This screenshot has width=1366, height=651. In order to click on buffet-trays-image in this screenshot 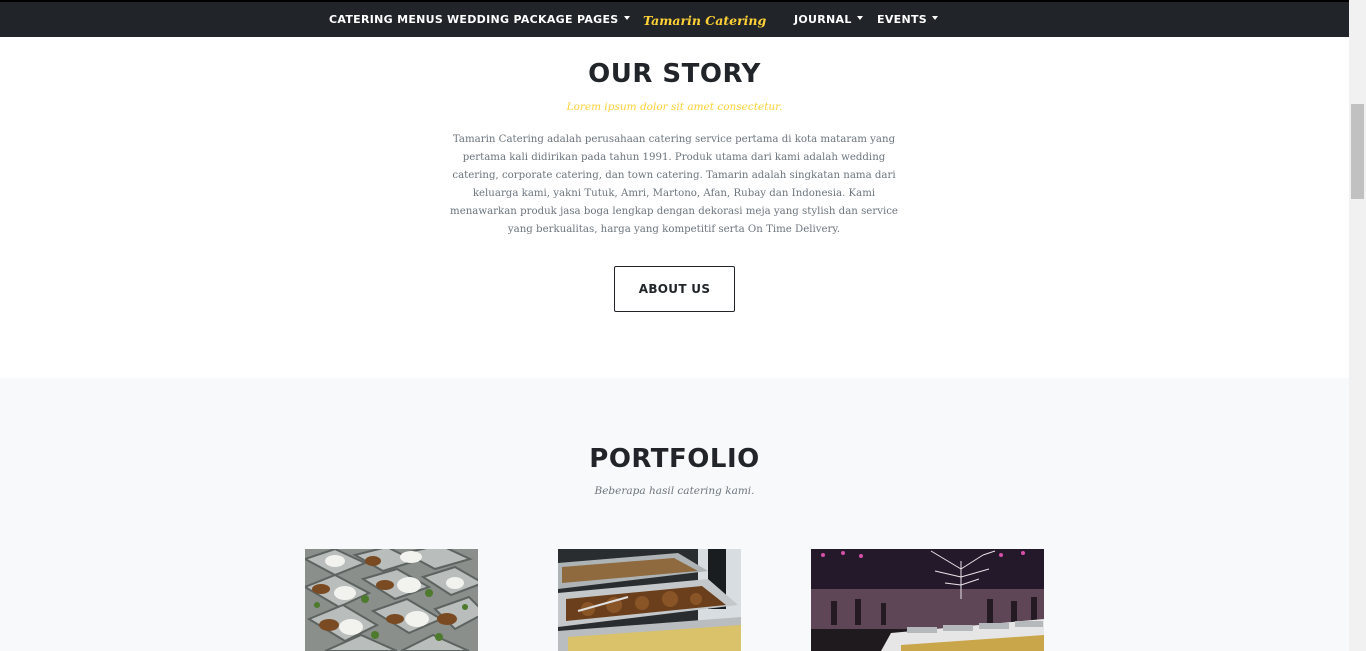, I will do `click(649, 600)`.